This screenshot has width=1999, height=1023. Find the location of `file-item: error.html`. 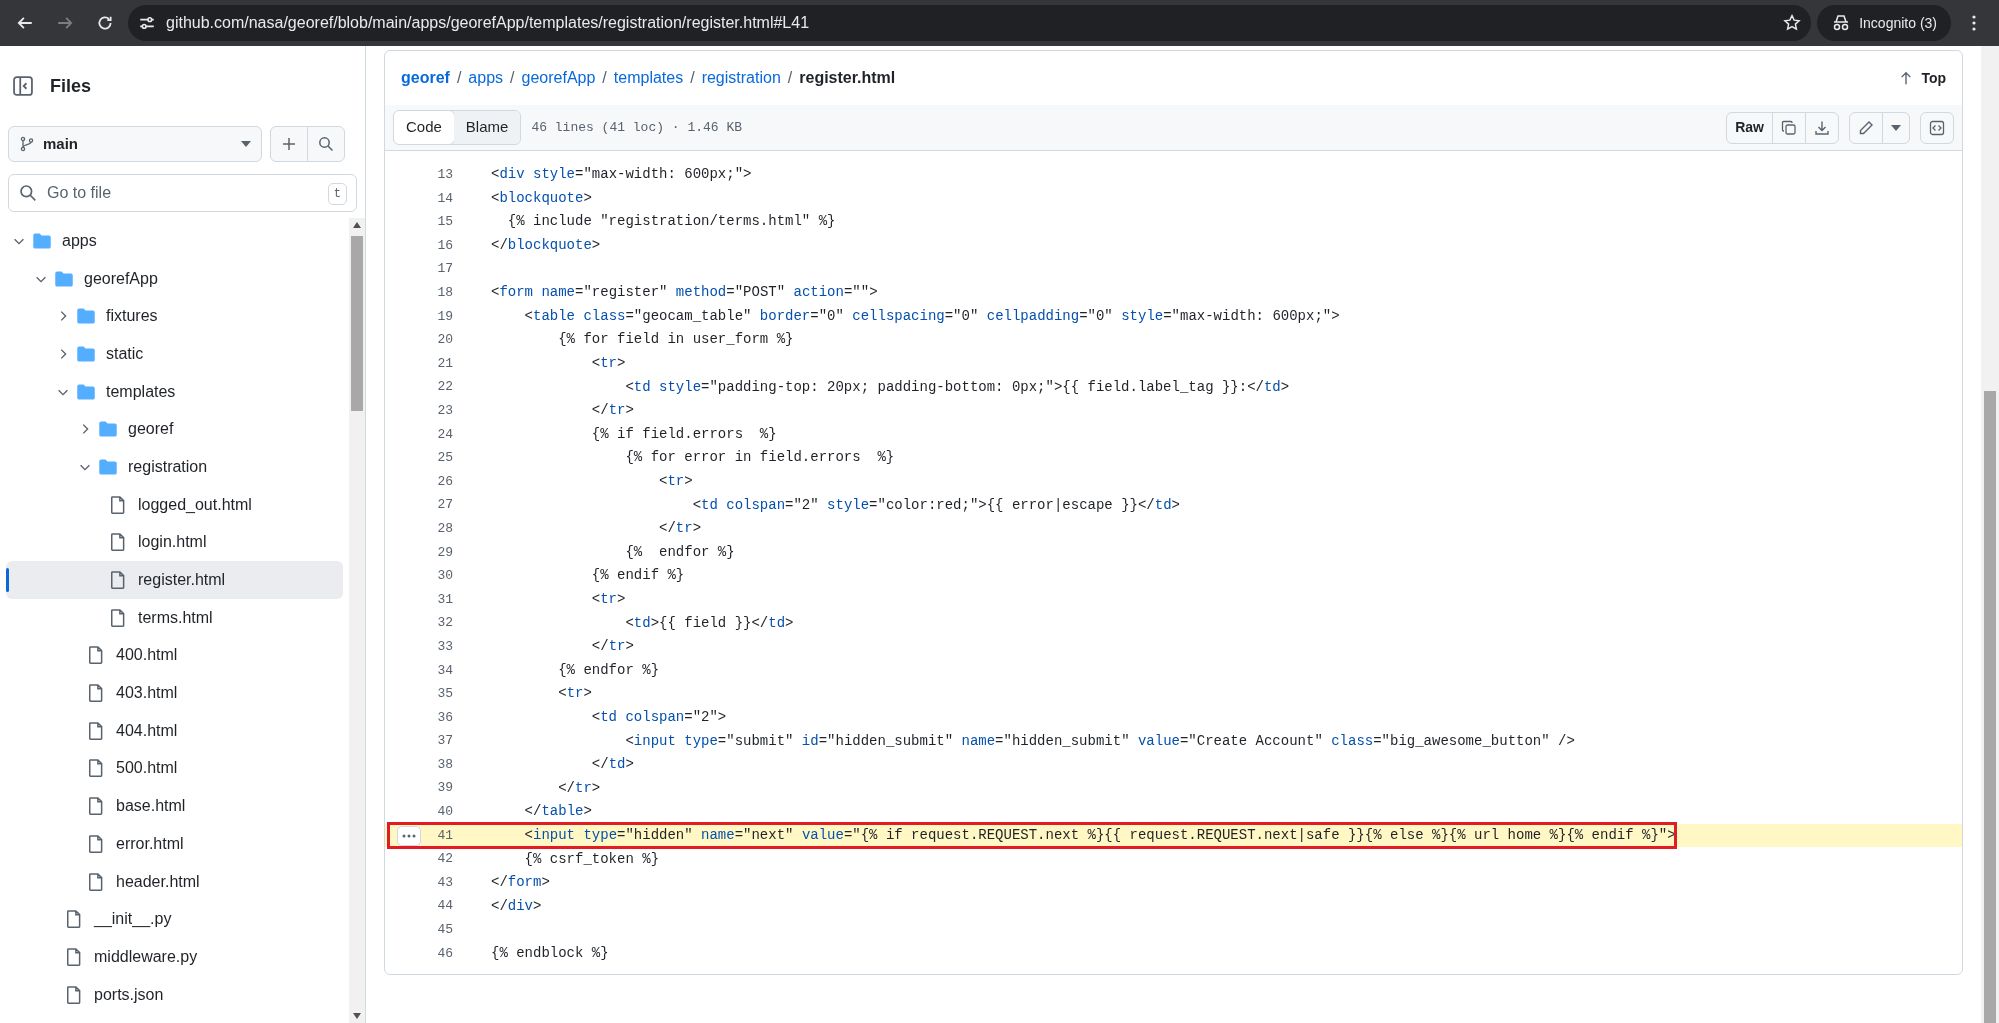

file-item: error.html is located at coordinates (174, 844).